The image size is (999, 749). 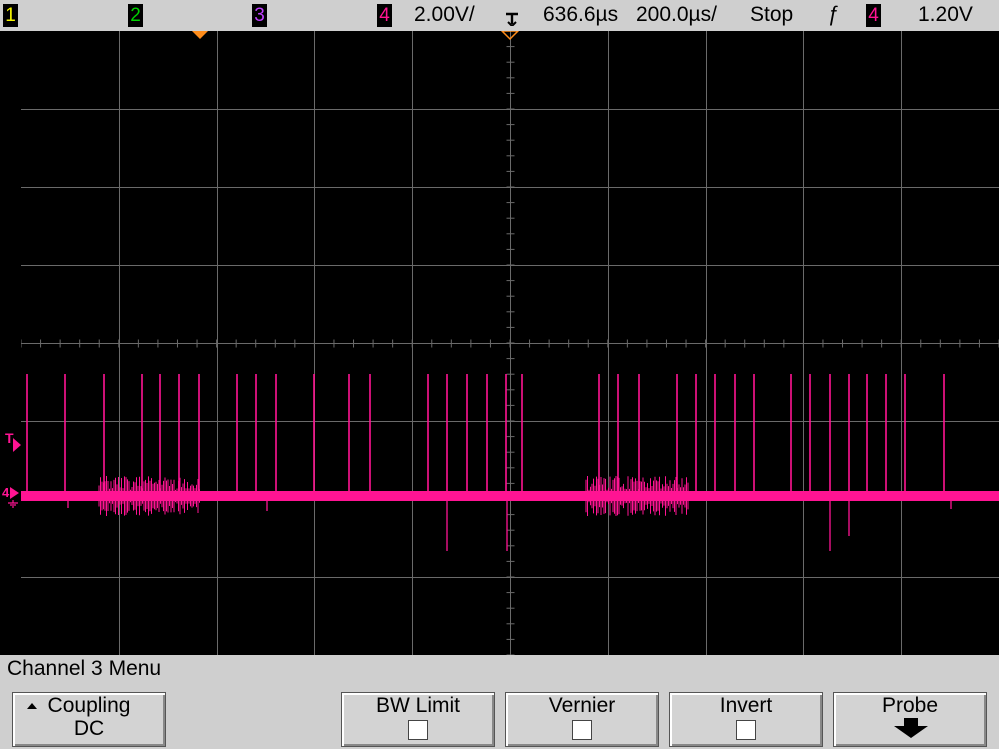 I want to click on channel-4-noise-burst, so click(x=637, y=496).